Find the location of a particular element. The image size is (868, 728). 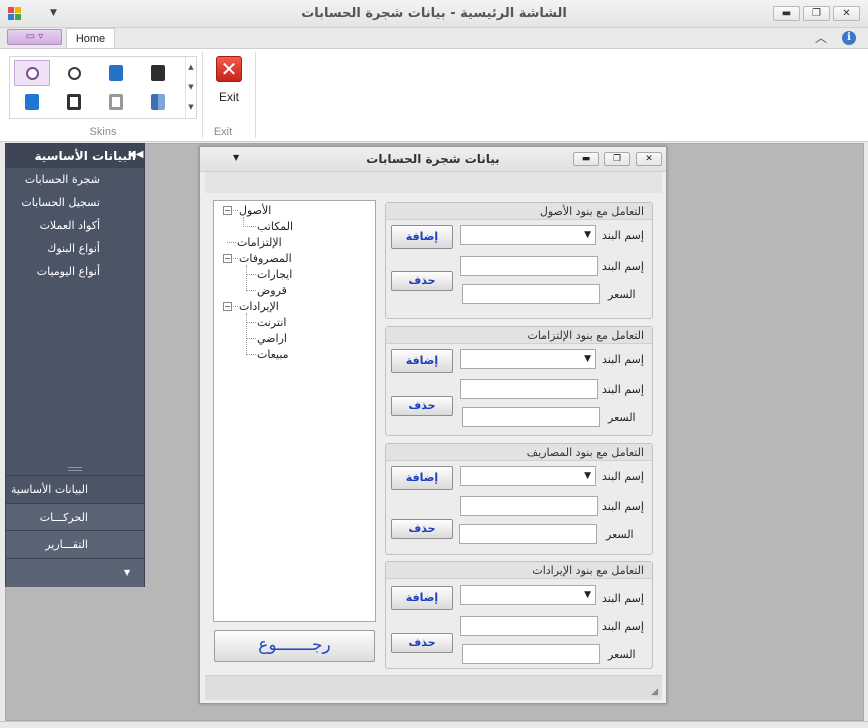

skin-office-2019-black is located at coordinates (74, 102).